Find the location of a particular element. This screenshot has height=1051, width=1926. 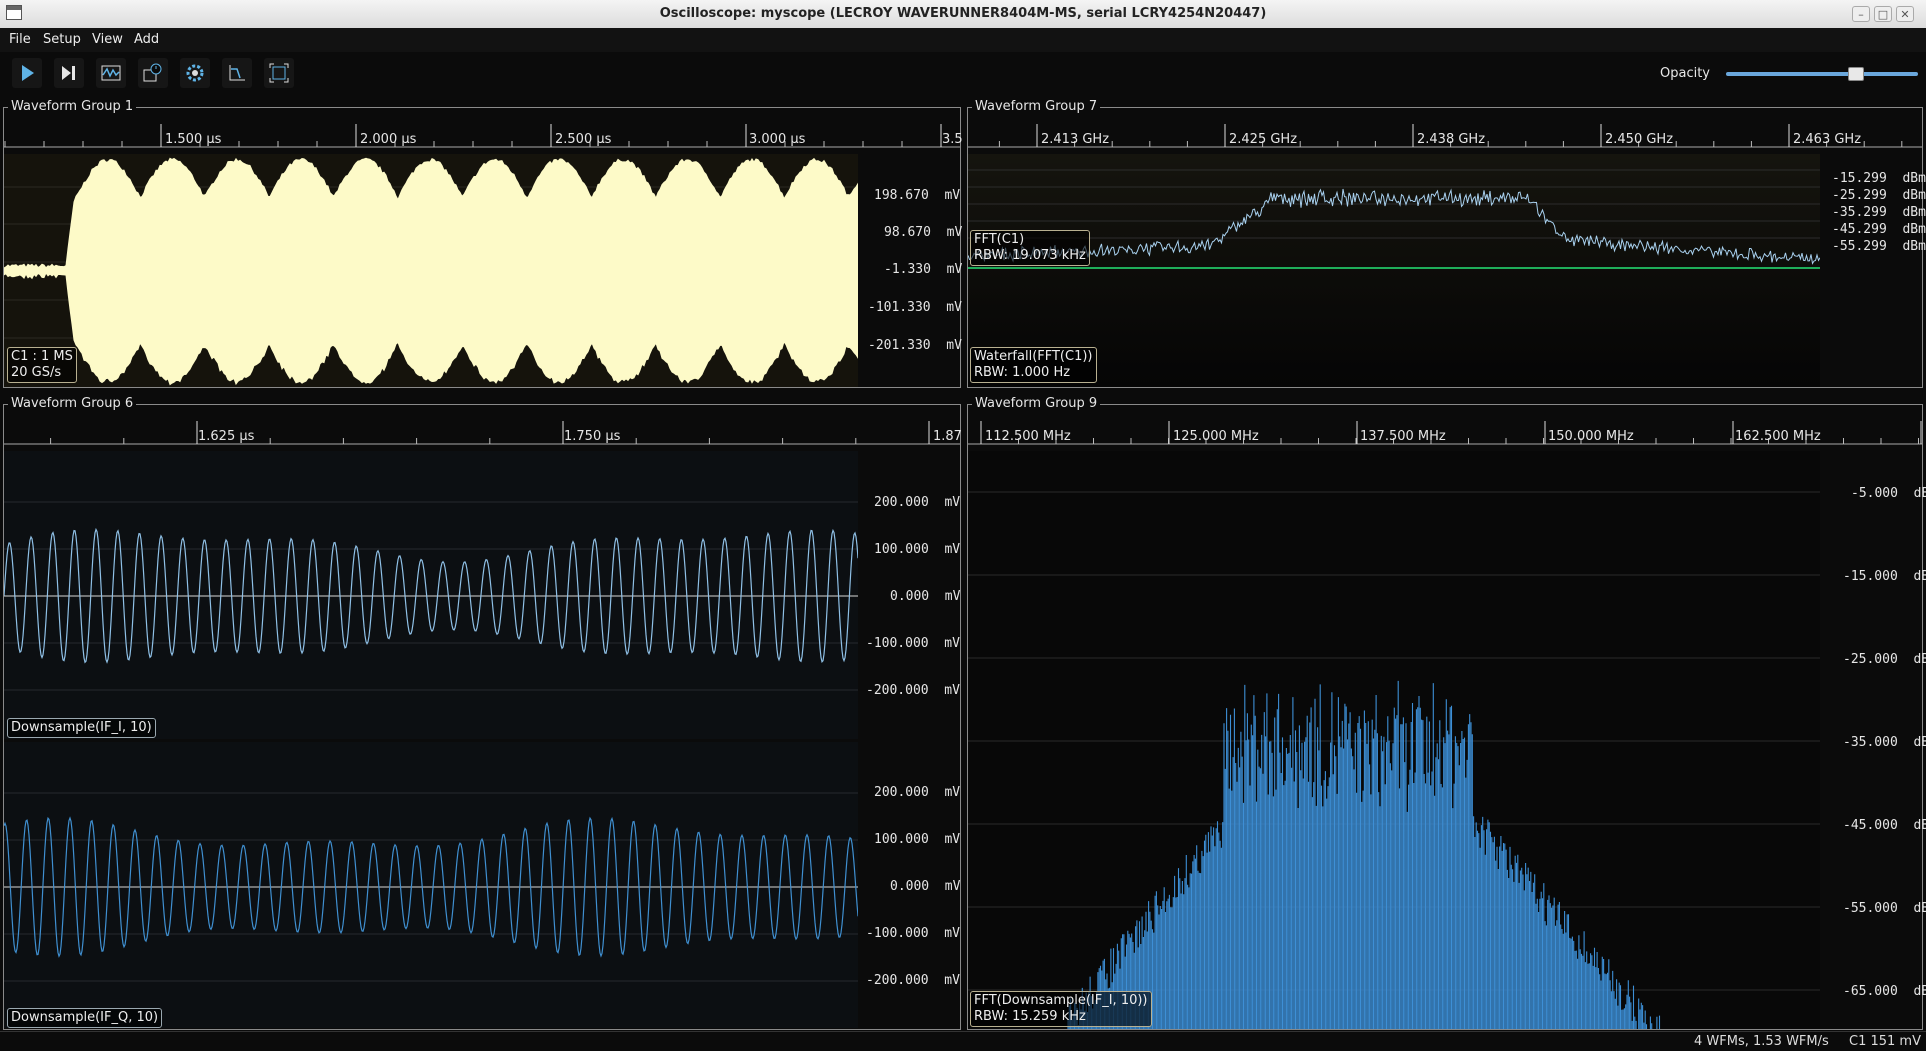

waveform-trace-c1 is located at coordinates (431, 271).